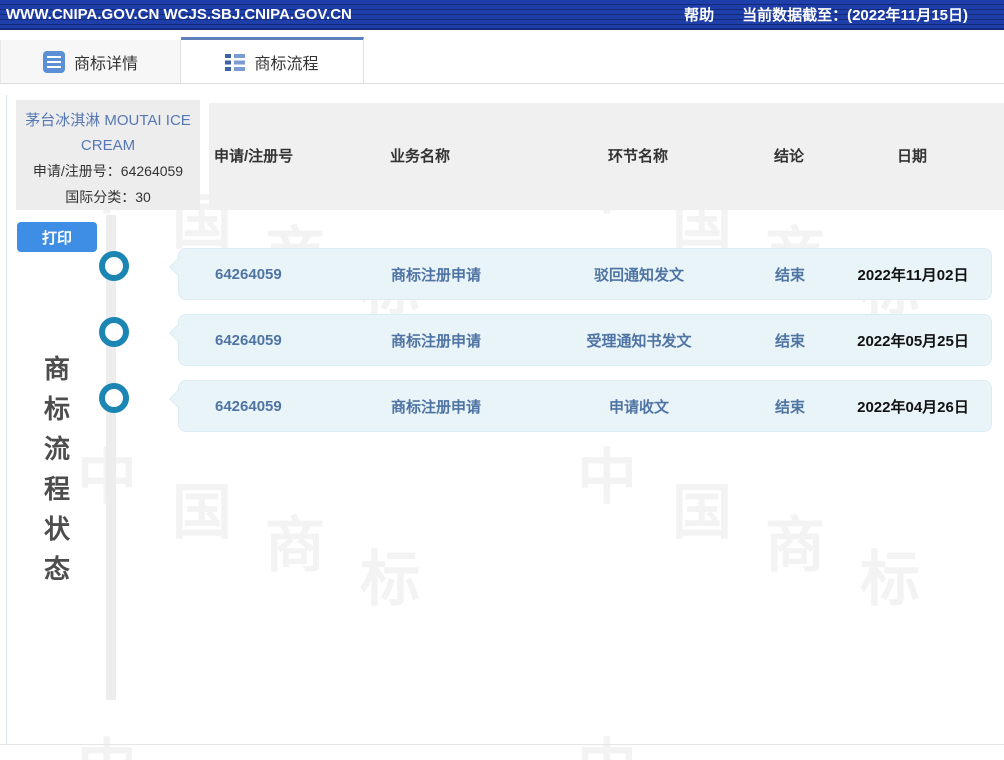 The width and height of the screenshot is (1004, 760). What do you see at coordinates (56, 449) in the screenshot?
I see `title-char: 流` at bounding box center [56, 449].